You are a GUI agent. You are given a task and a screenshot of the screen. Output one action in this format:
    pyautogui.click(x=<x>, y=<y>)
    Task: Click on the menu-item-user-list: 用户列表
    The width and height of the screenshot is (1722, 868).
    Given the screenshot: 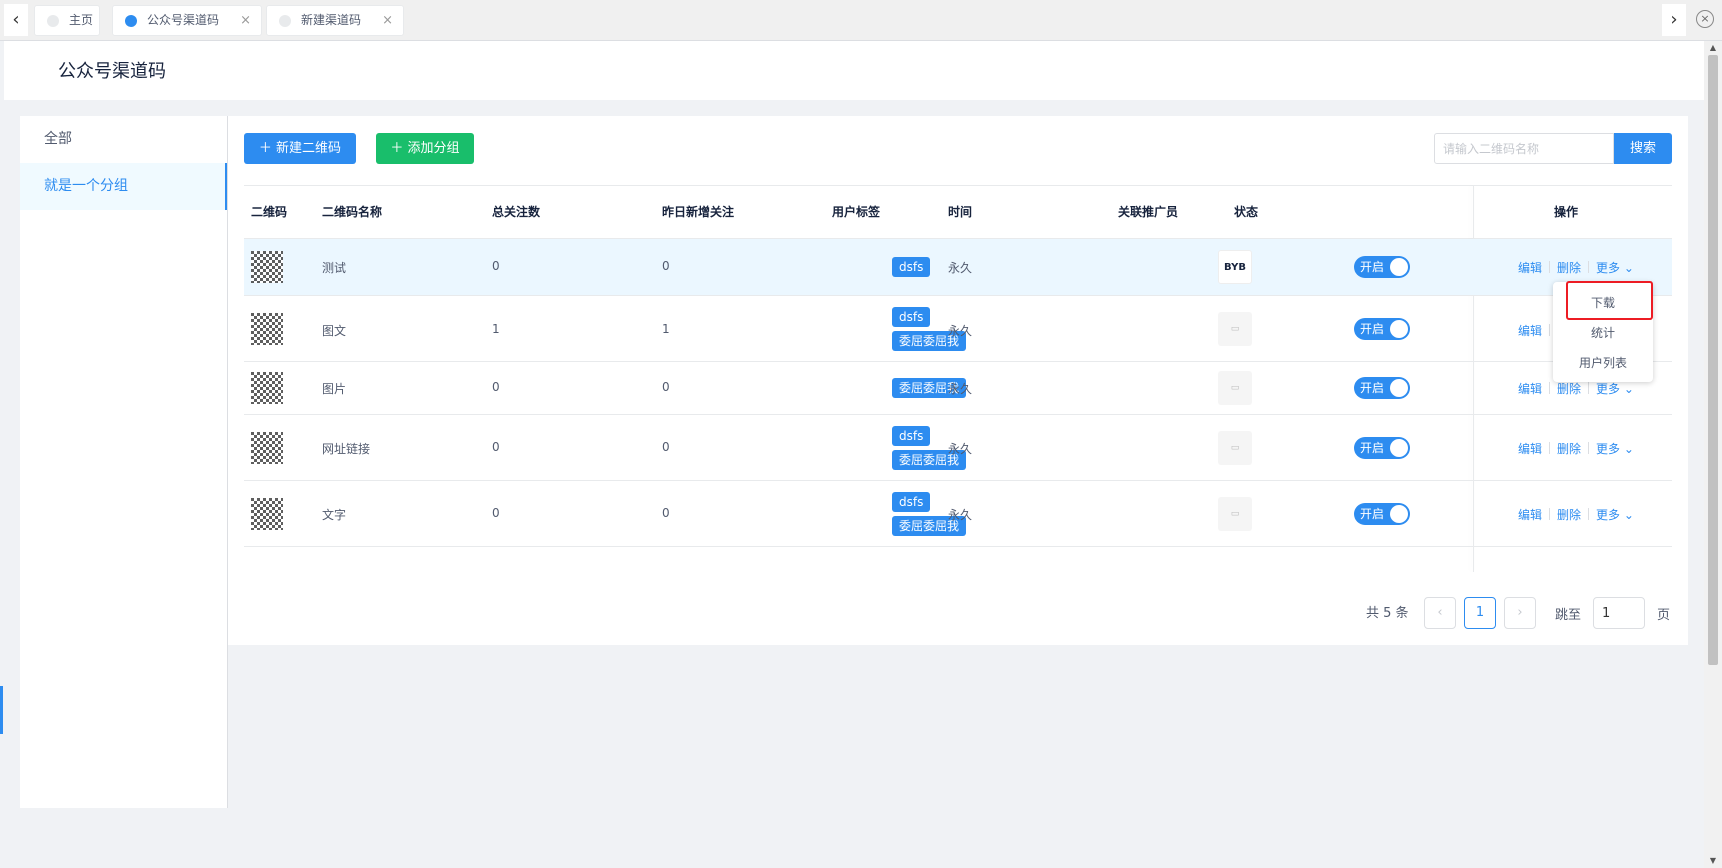 What is the action you would take?
    pyautogui.click(x=1603, y=362)
    